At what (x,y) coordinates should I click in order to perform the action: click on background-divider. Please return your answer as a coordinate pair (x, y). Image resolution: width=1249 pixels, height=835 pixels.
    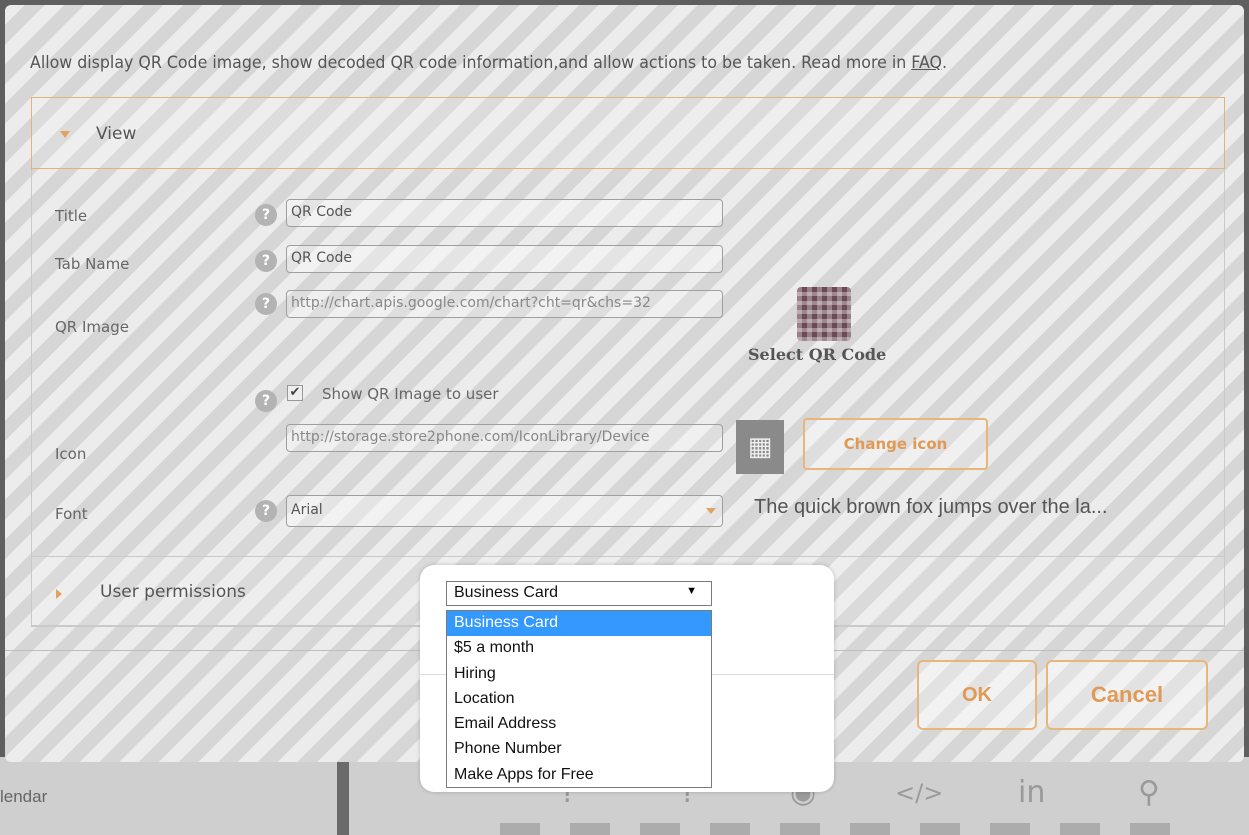
    Looking at the image, I should click on (343, 796).